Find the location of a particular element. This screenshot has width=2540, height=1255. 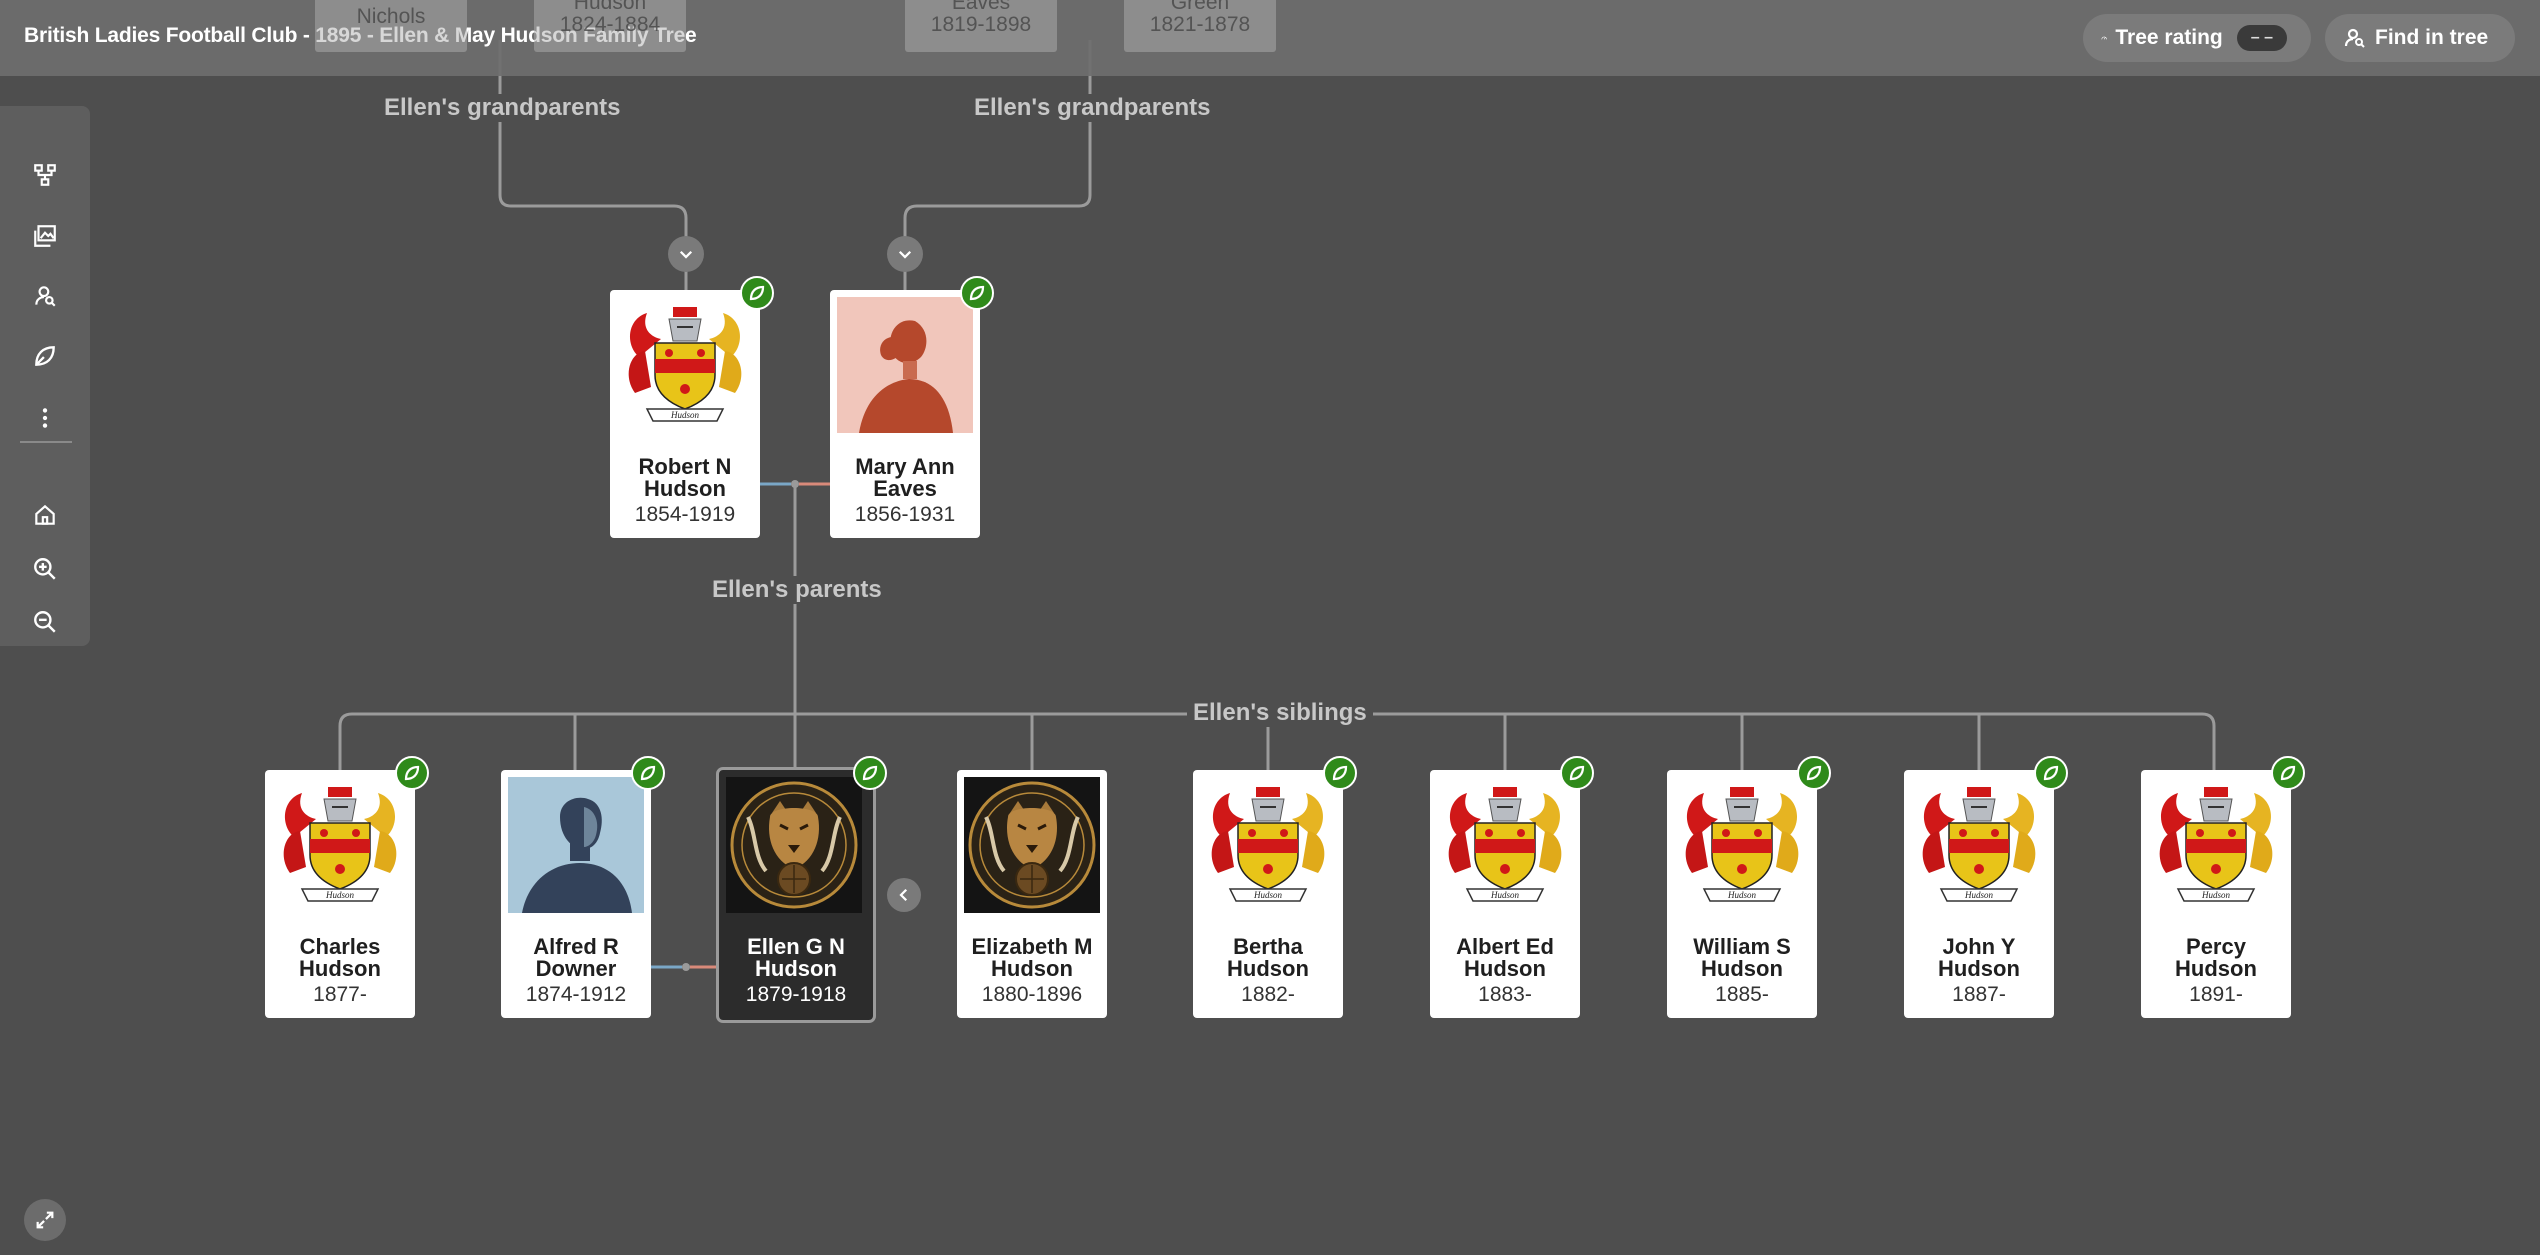

ghost-card-dates: 1821-1878 is located at coordinates (1200, 24).